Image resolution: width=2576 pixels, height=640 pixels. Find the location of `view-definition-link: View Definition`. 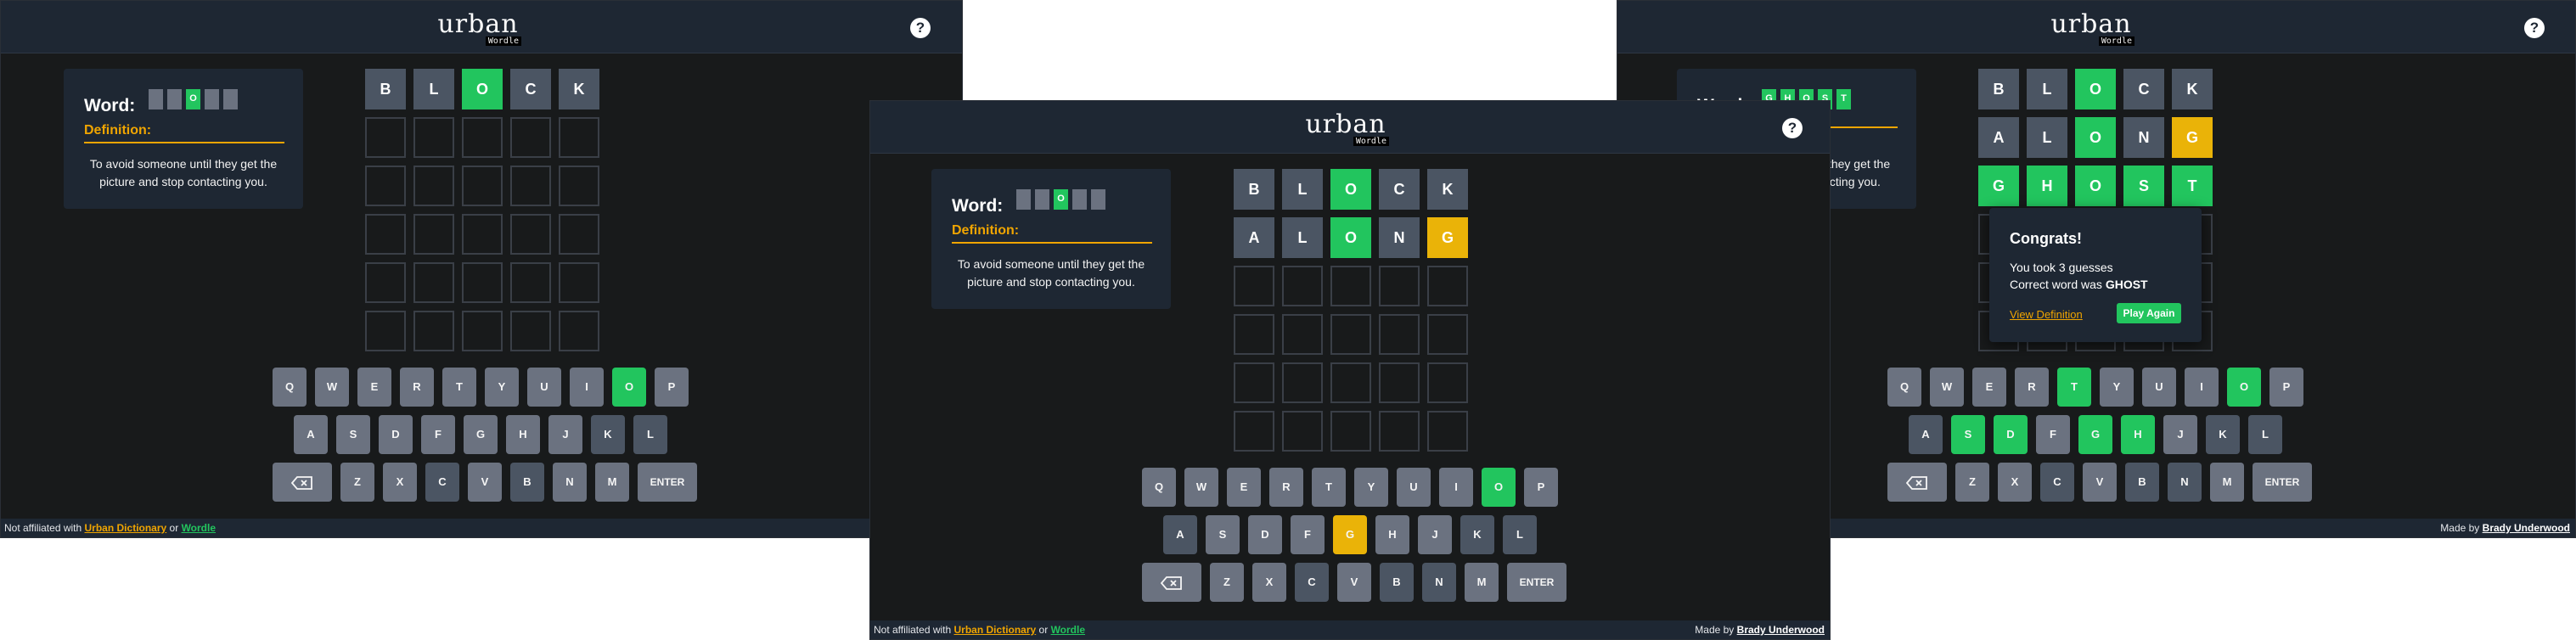

view-definition-link: View Definition is located at coordinates (2046, 315).